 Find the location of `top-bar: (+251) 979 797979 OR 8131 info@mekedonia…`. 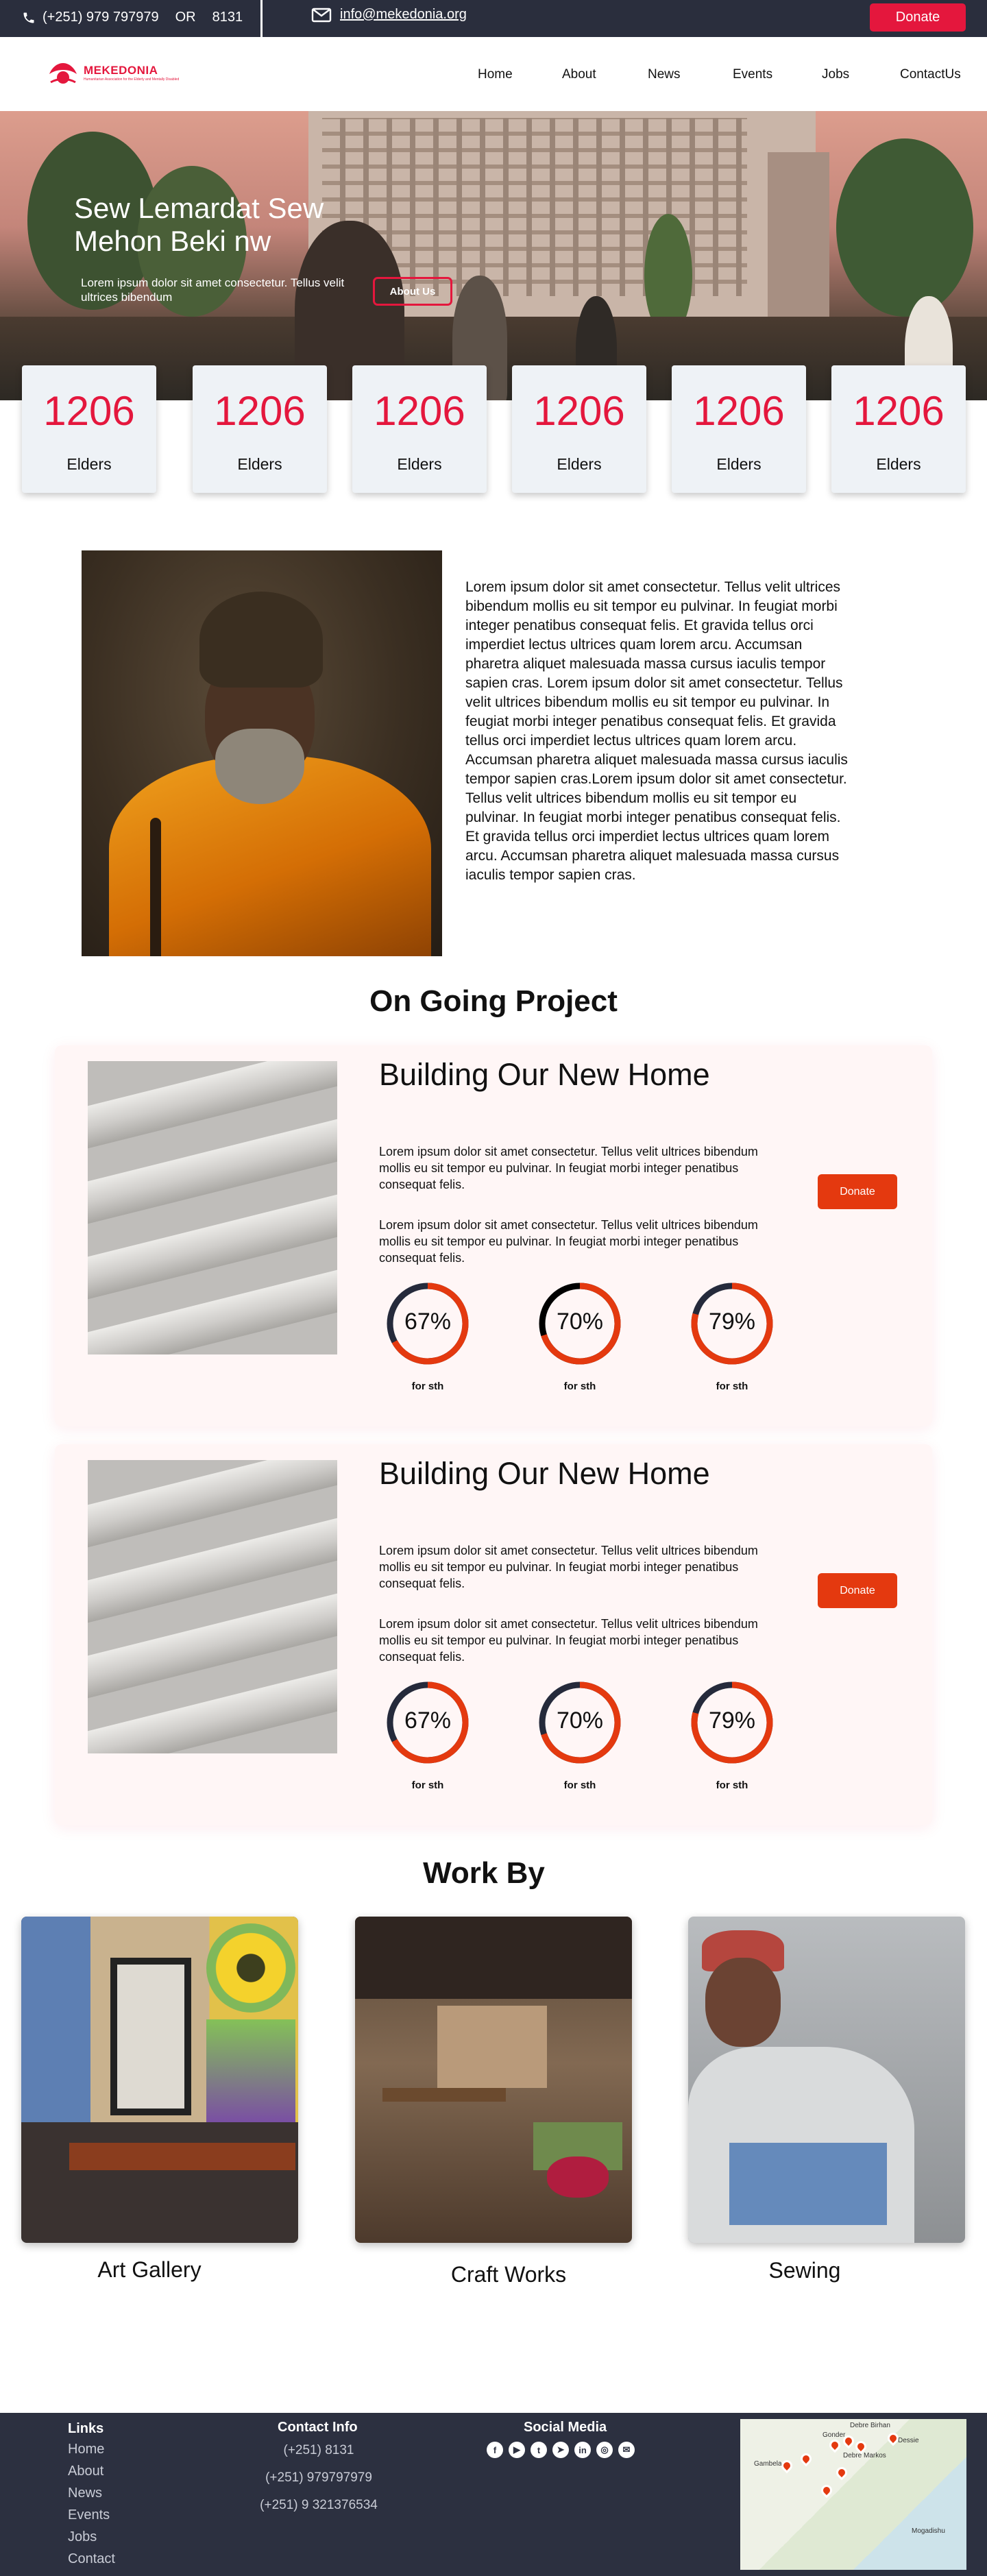

top-bar: (+251) 979 797979 OR 8131 info@mekedonia… is located at coordinates (493, 18).